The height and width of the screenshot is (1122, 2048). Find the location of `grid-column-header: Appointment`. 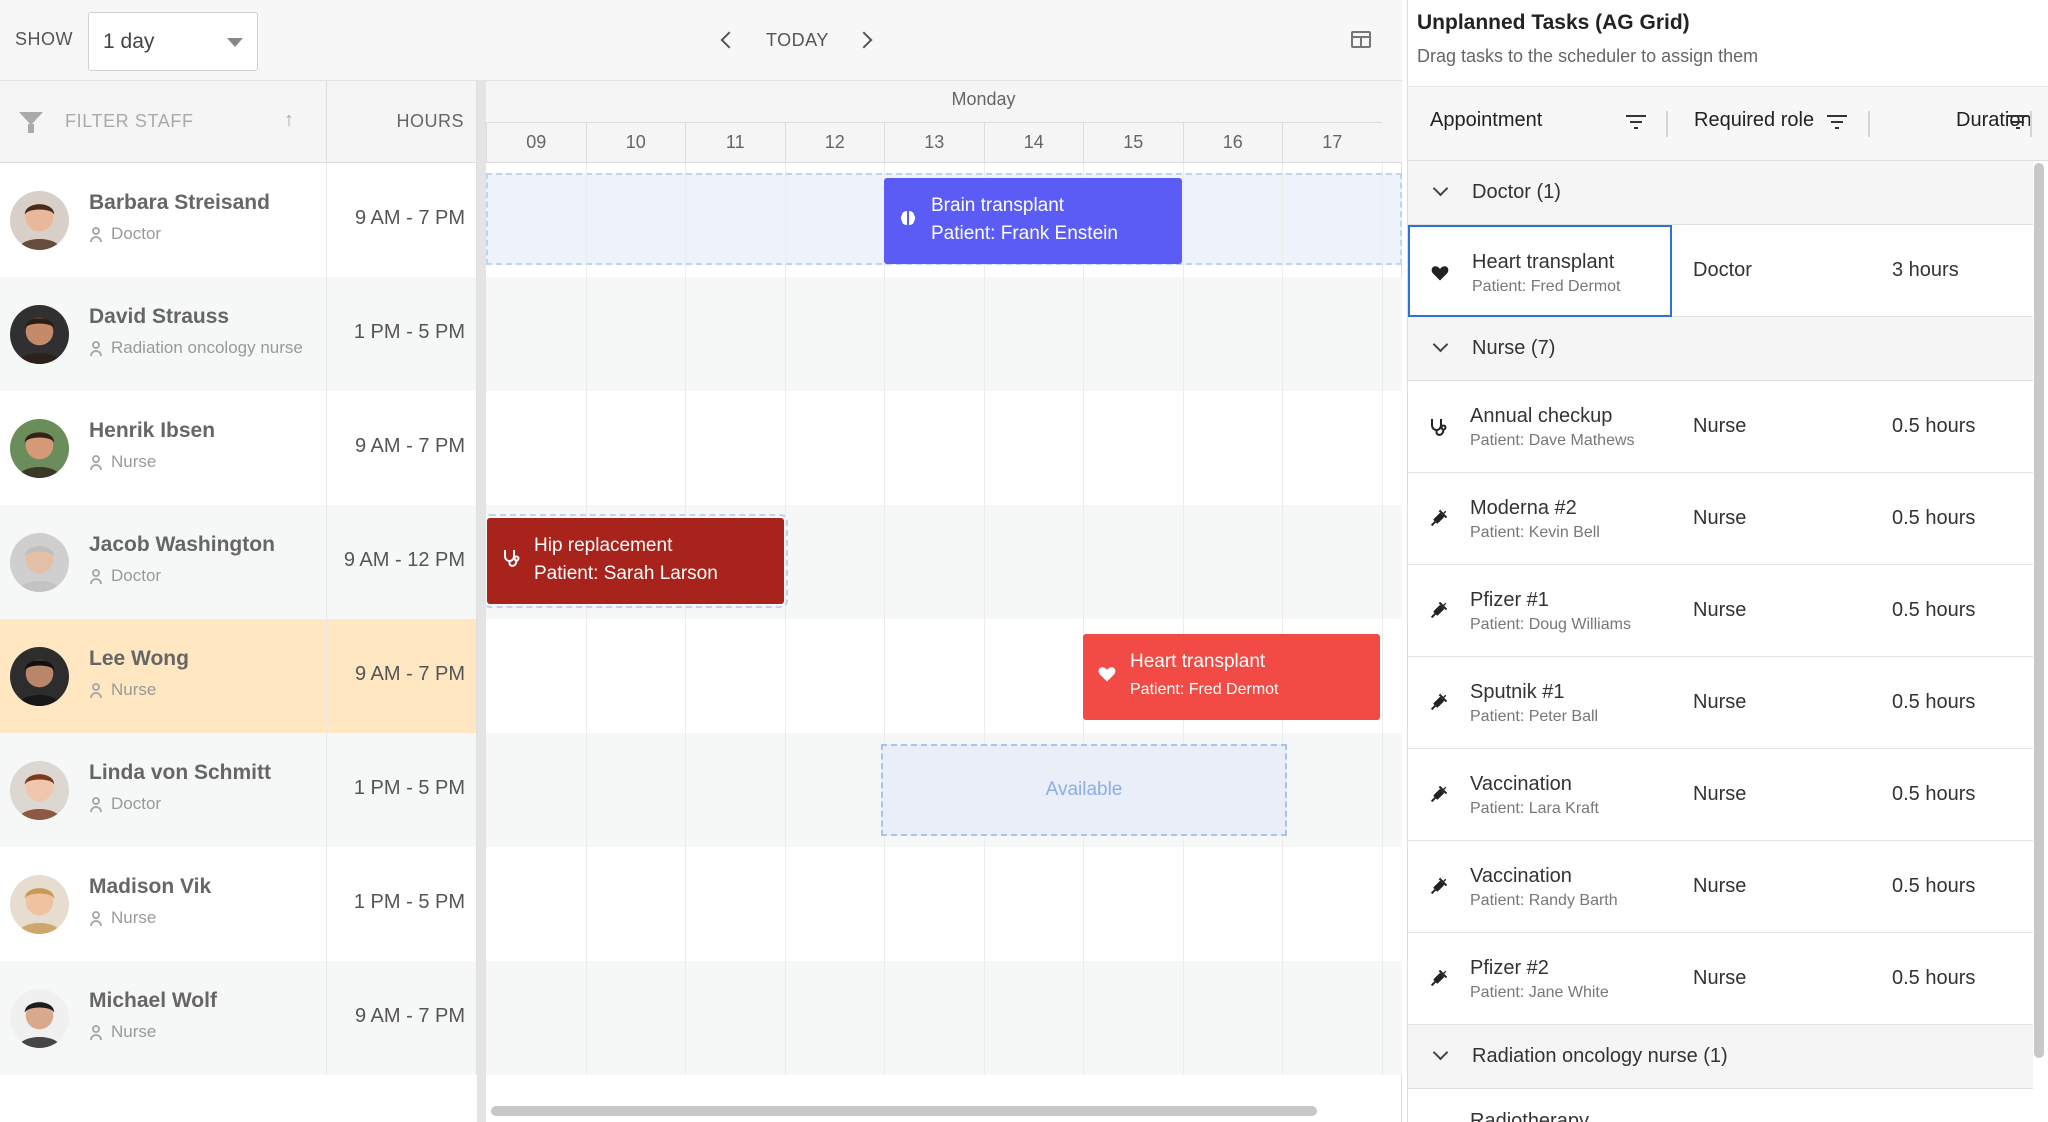

grid-column-header: Appointment is located at coordinates (1486, 120).